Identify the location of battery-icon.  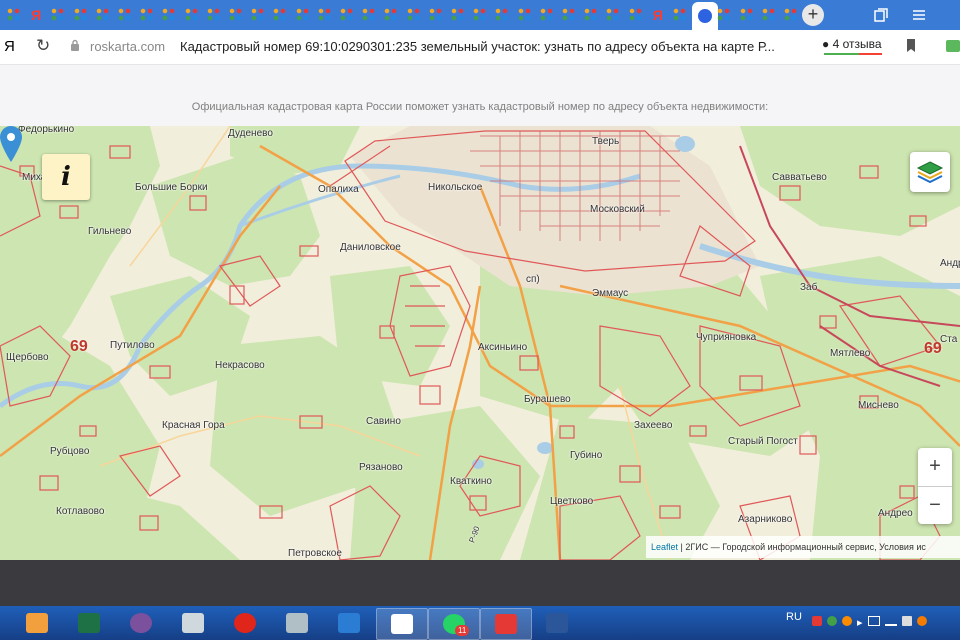
(873, 621).